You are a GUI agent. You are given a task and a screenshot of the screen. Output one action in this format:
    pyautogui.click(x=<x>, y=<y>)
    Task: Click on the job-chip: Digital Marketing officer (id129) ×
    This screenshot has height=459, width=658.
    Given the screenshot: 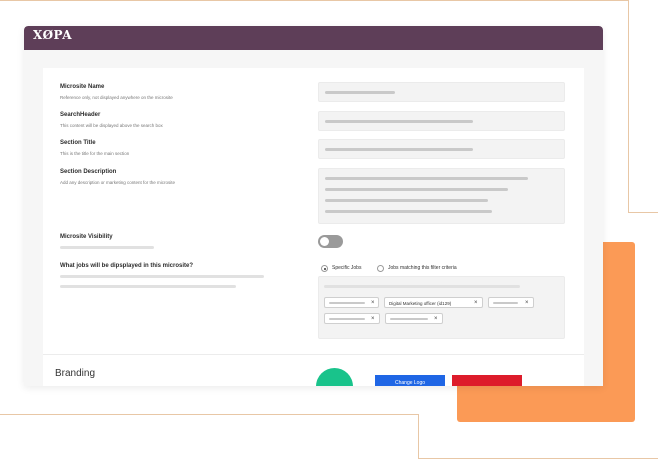 What is the action you would take?
    pyautogui.click(x=433, y=302)
    